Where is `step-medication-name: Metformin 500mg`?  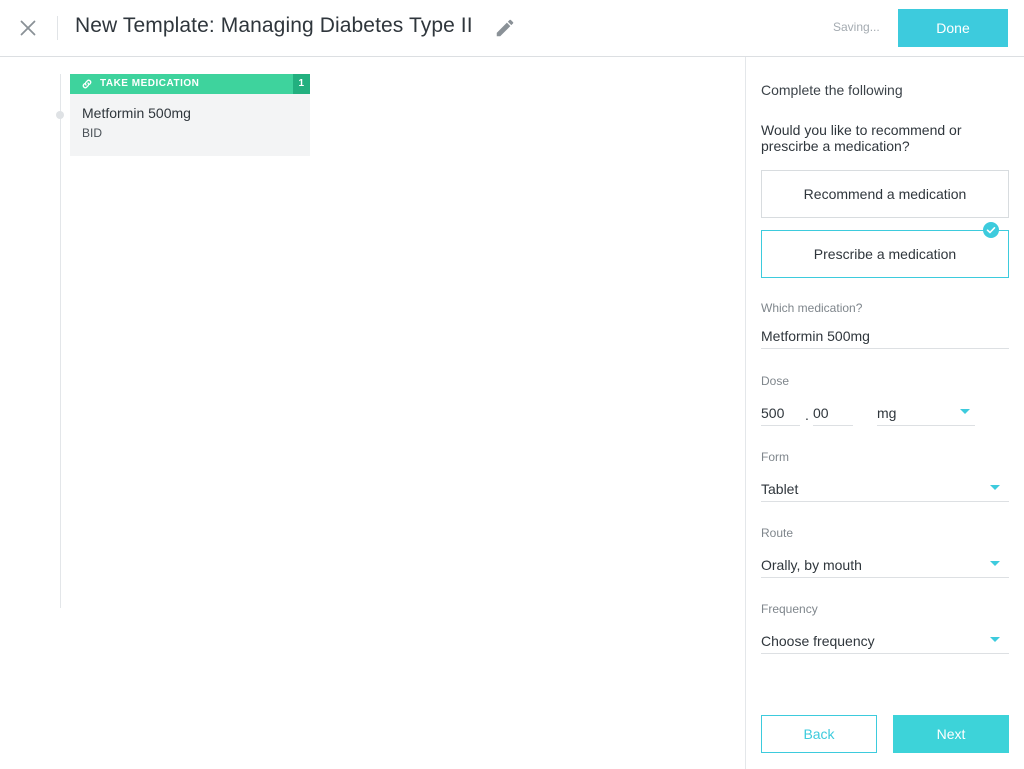 step-medication-name: Metformin 500mg is located at coordinates (136, 113).